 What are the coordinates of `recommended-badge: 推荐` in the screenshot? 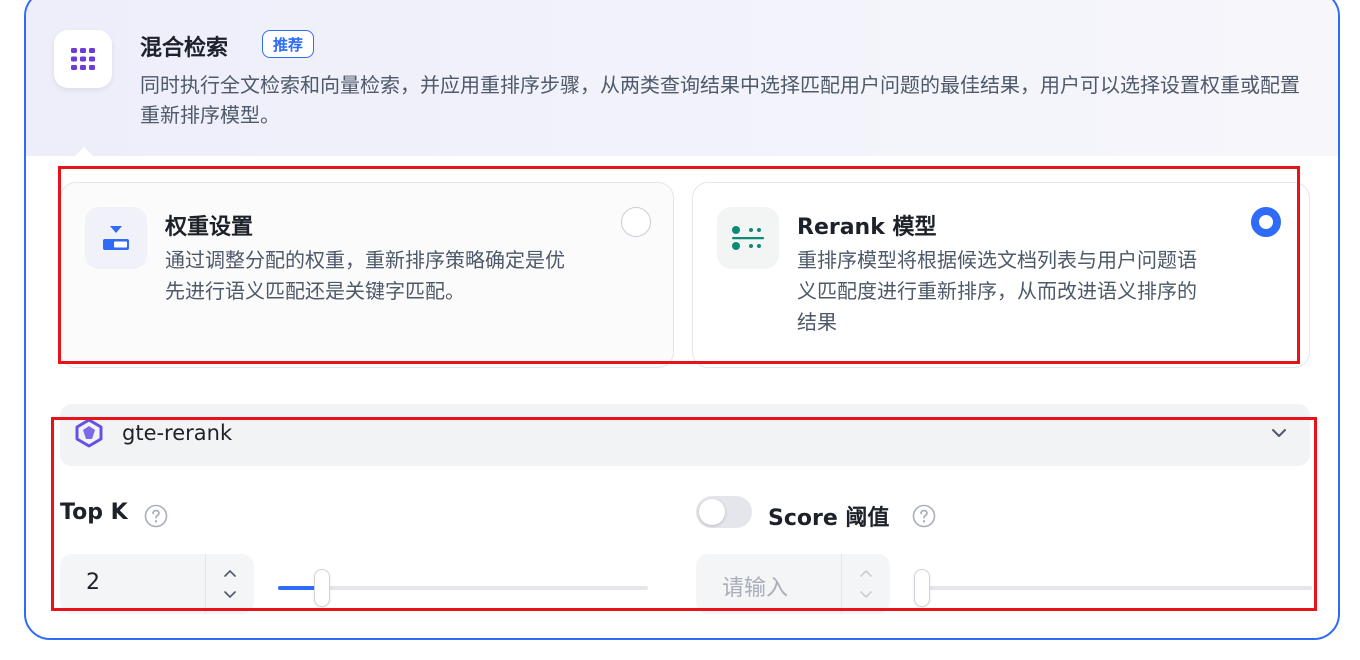 It's located at (288, 44).